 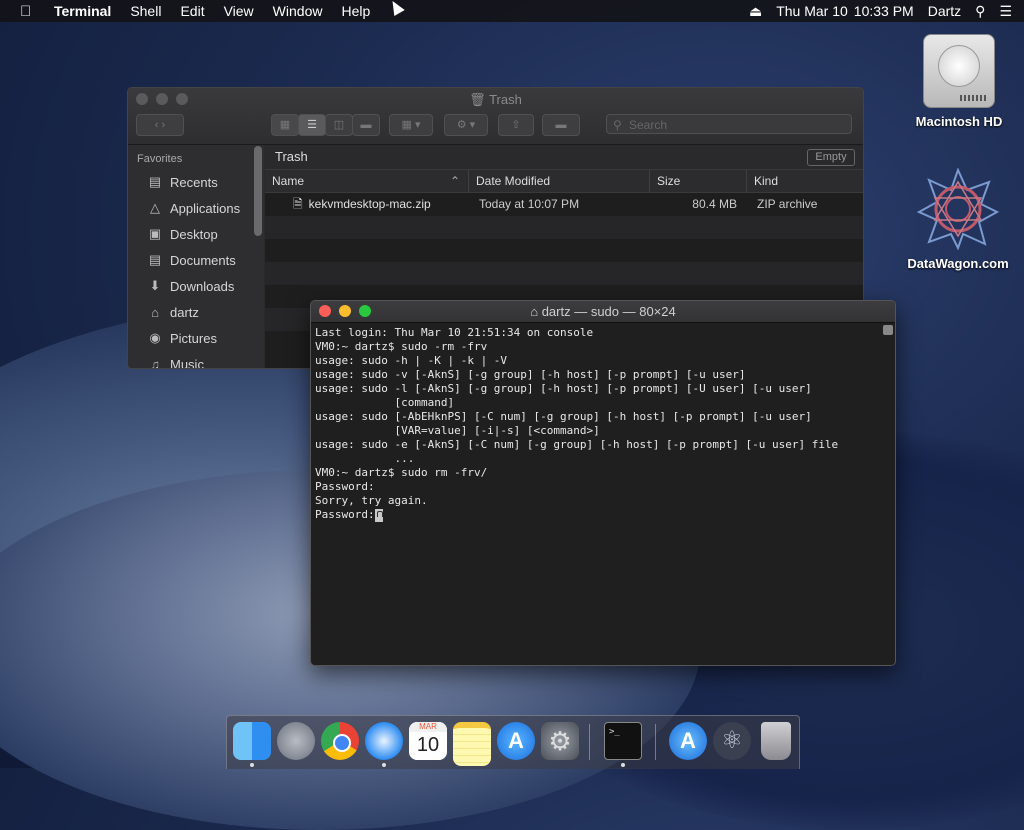 I want to click on menubar-date: Thu Mar 10, so click(x=812, y=11).